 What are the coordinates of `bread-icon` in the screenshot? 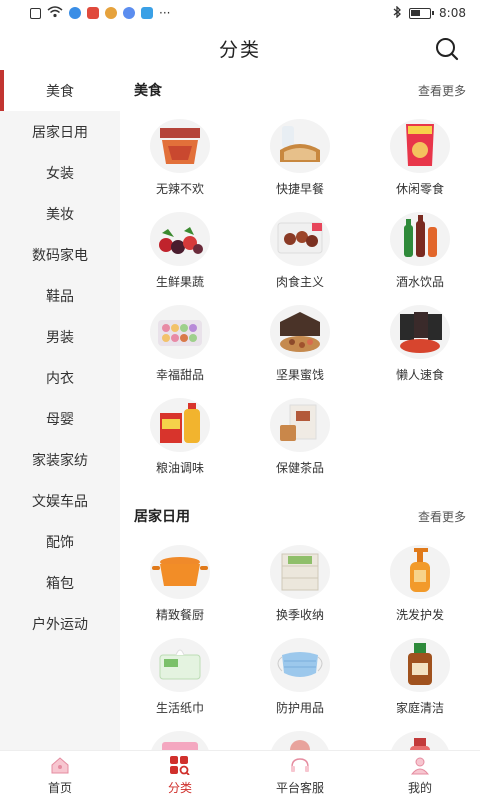 It's located at (300, 146).